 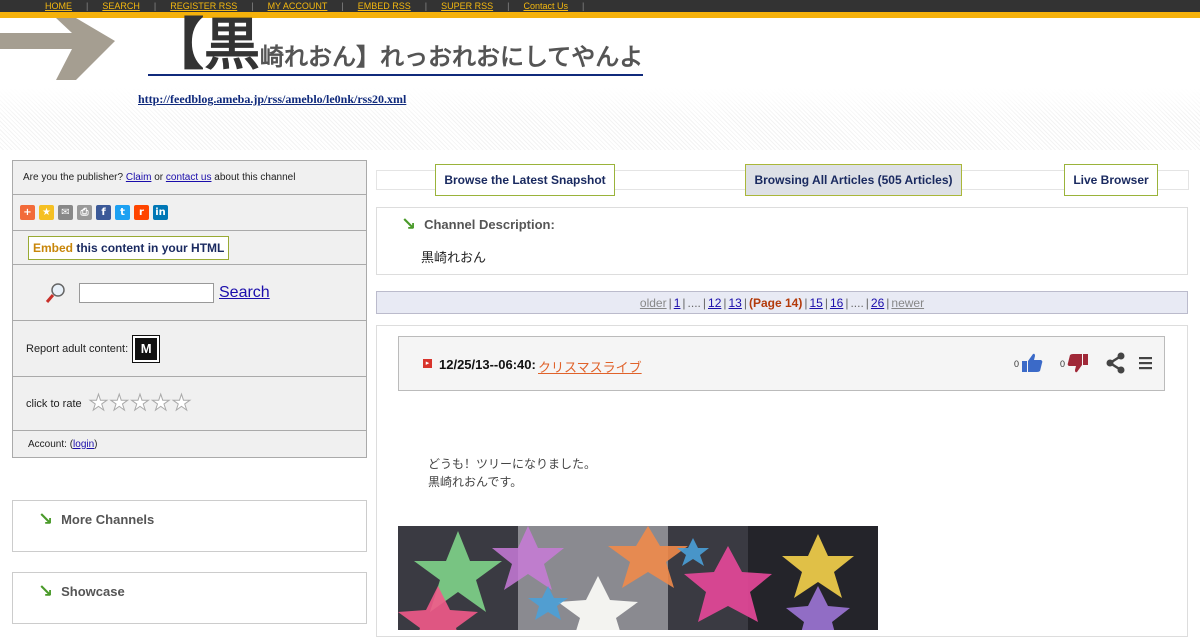 What do you see at coordinates (103, 212) in the screenshot?
I see `facebook-icon: f` at bounding box center [103, 212].